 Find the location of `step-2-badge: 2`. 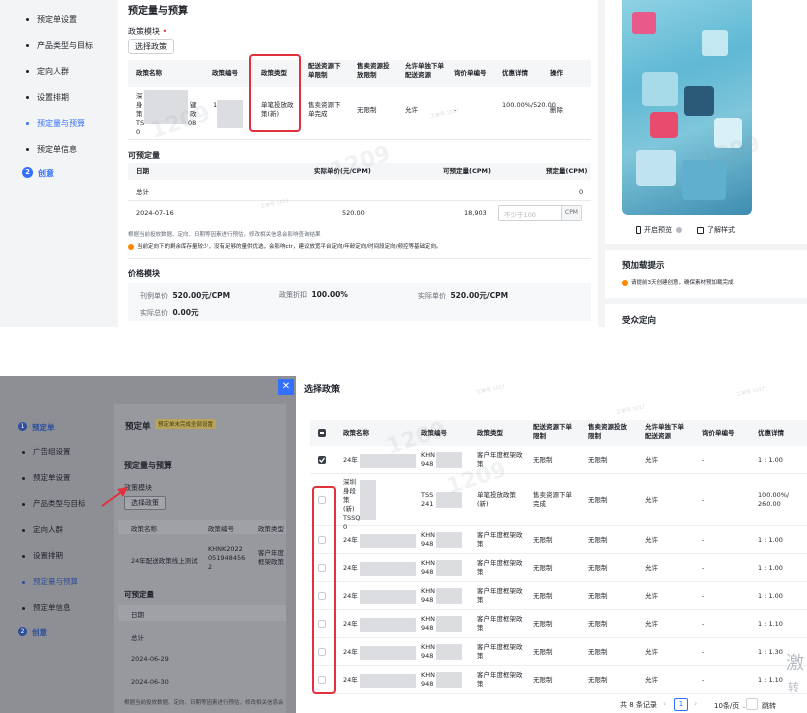

step-2-badge: 2 is located at coordinates (27, 172).